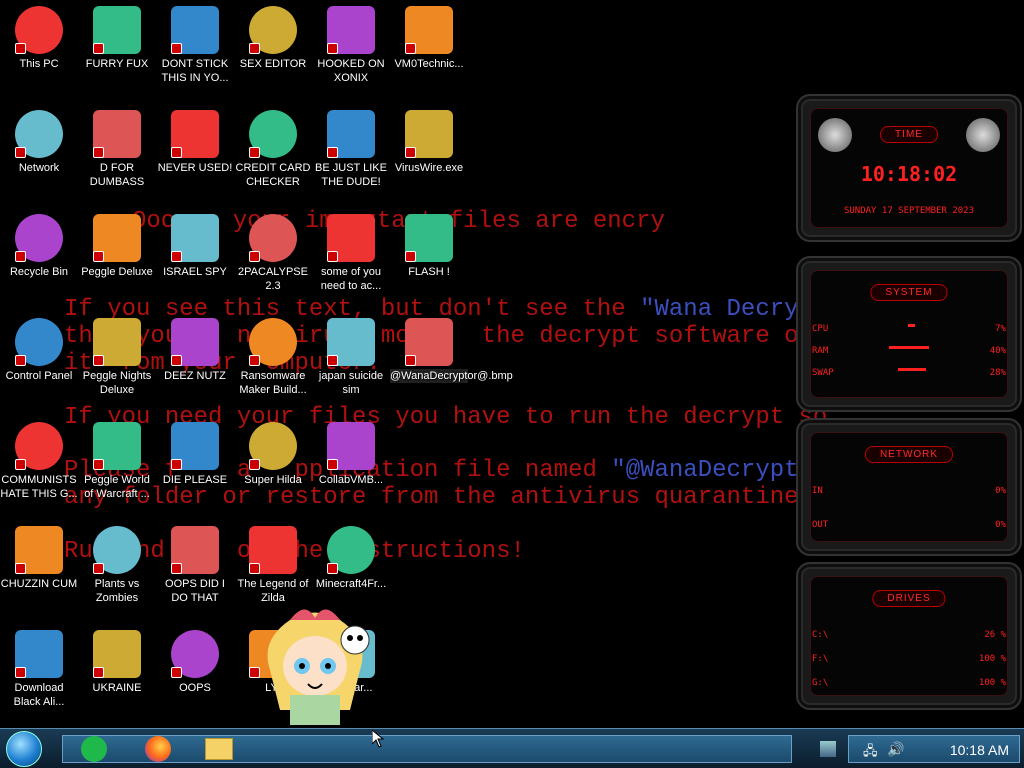  I want to click on desktop-icon: japan suicide sim, so click(351, 357).